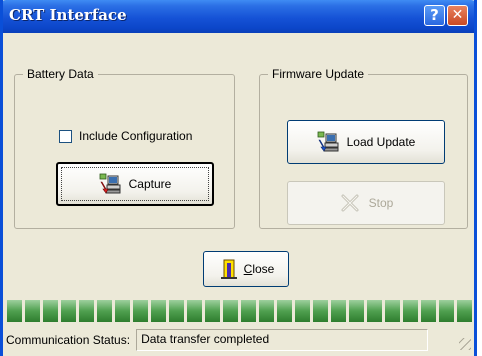  Describe the element at coordinates (238, 16) in the screenshot. I see `title-bar: CRT Interface ? ✕` at that location.